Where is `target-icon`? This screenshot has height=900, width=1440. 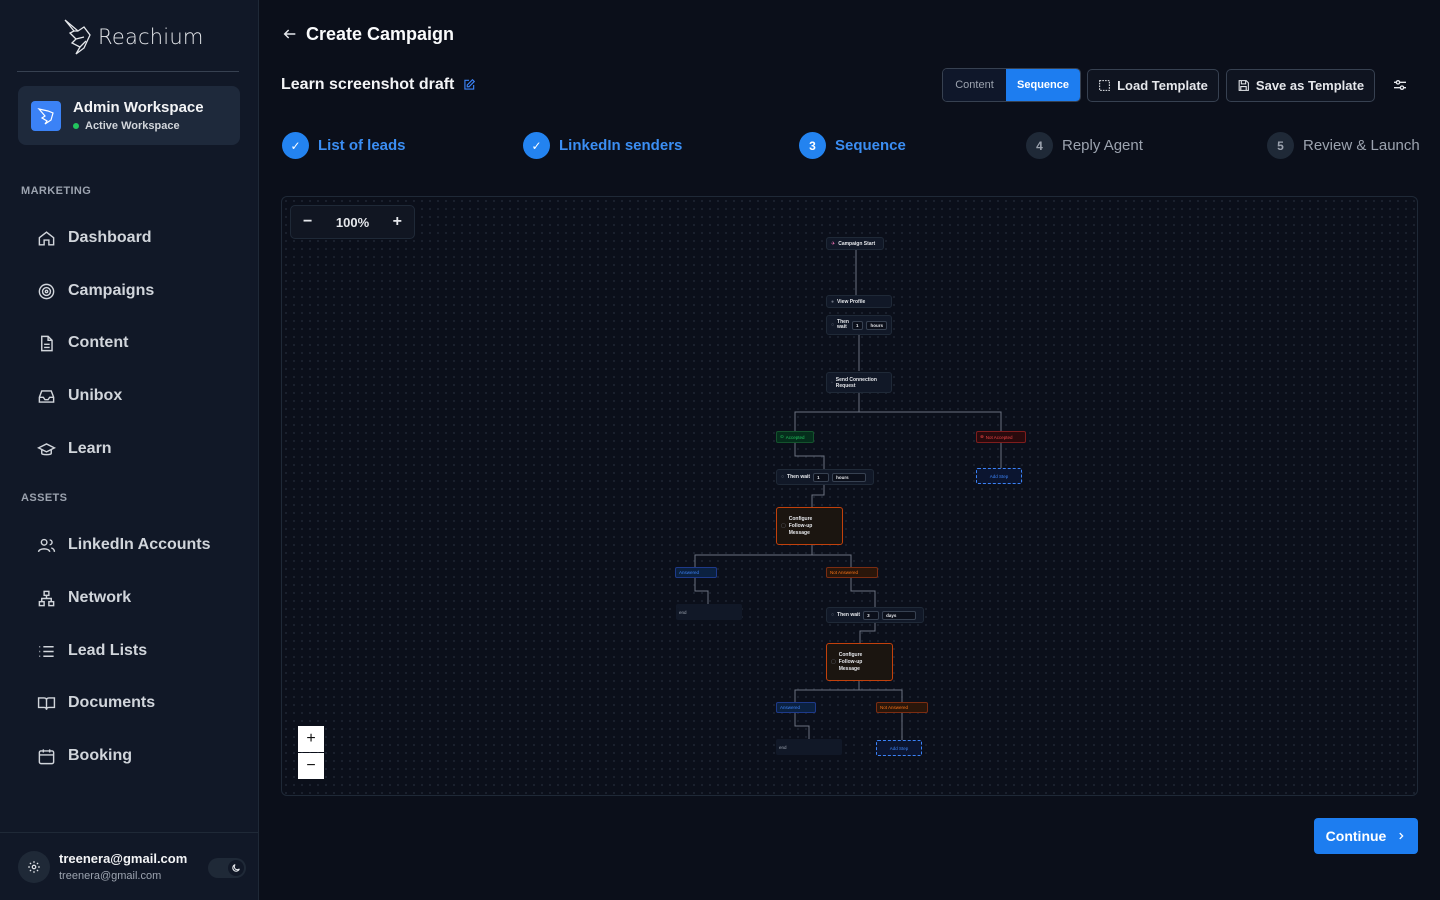
target-icon is located at coordinates (46, 291).